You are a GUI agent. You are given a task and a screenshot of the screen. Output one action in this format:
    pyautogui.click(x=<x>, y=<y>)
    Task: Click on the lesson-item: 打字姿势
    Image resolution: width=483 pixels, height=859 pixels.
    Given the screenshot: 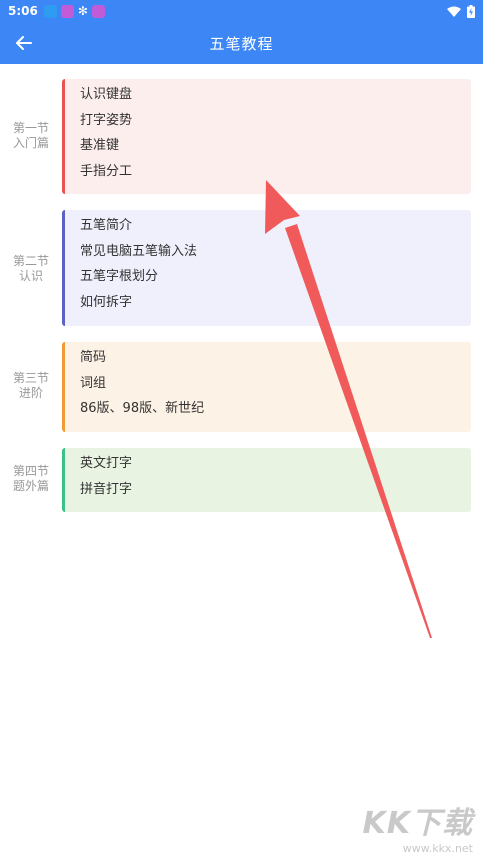 What is the action you would take?
    pyautogui.click(x=275, y=124)
    